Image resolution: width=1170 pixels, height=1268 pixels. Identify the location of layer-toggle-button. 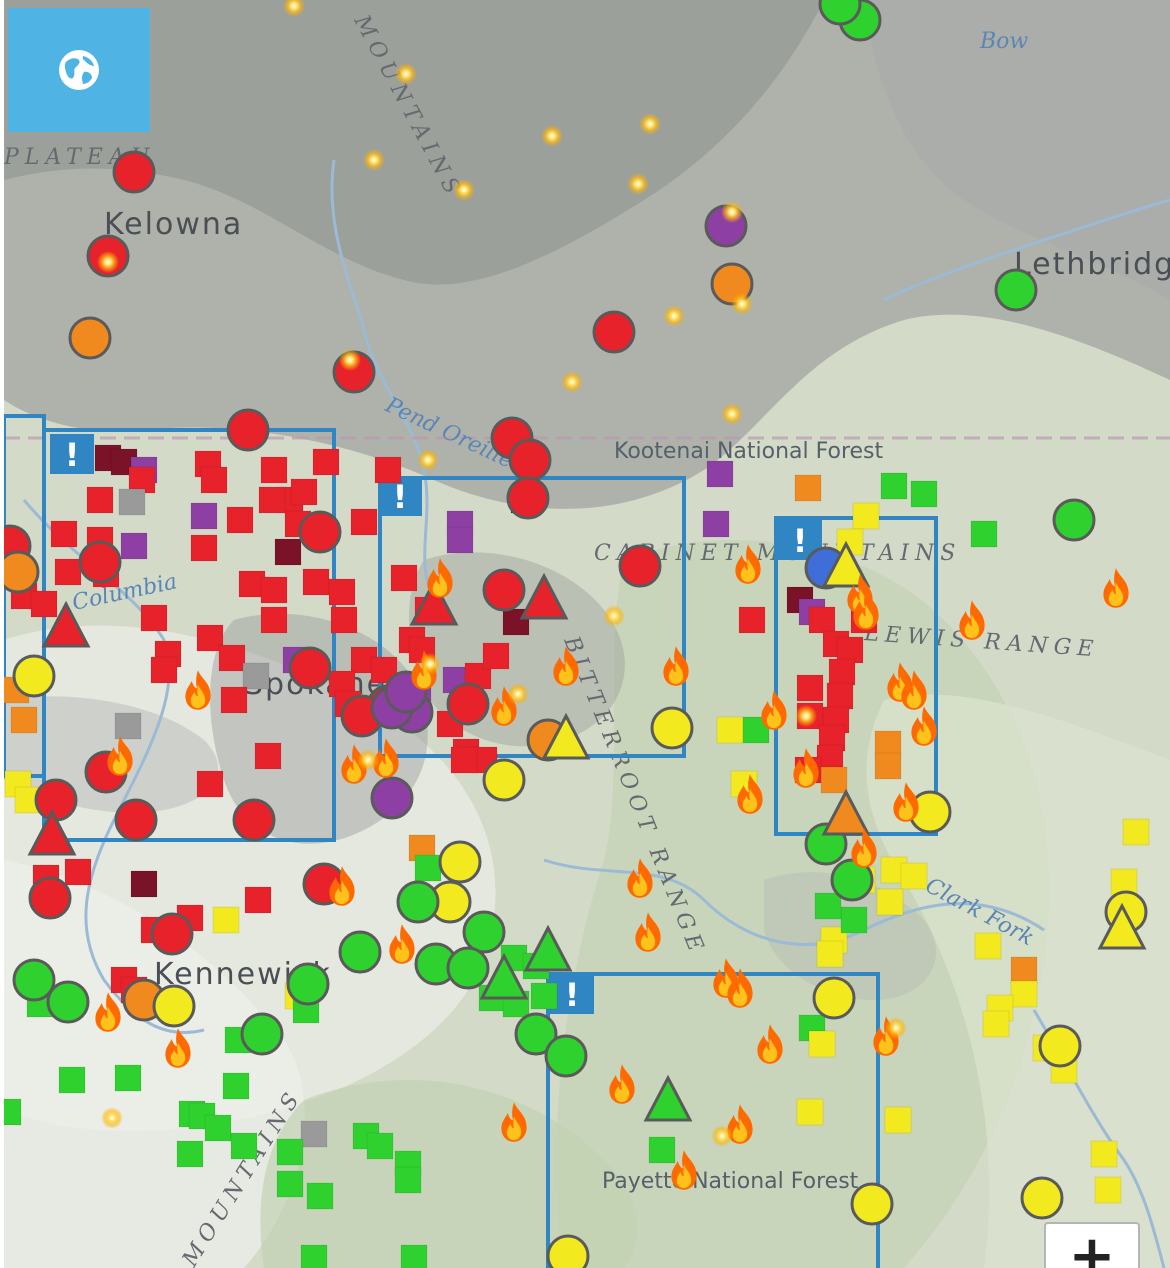
(79, 70).